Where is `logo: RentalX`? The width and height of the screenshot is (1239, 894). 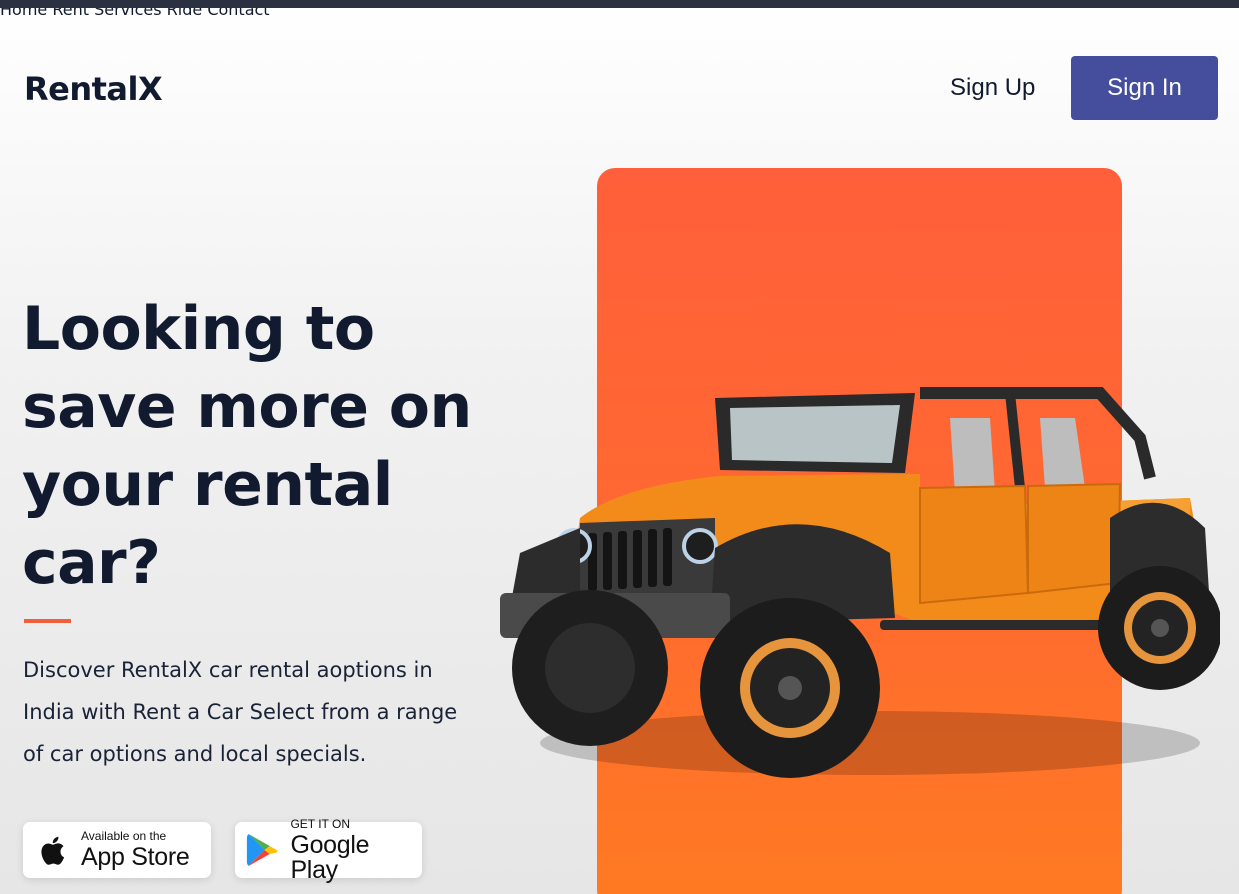 logo: RentalX is located at coordinates (93, 89).